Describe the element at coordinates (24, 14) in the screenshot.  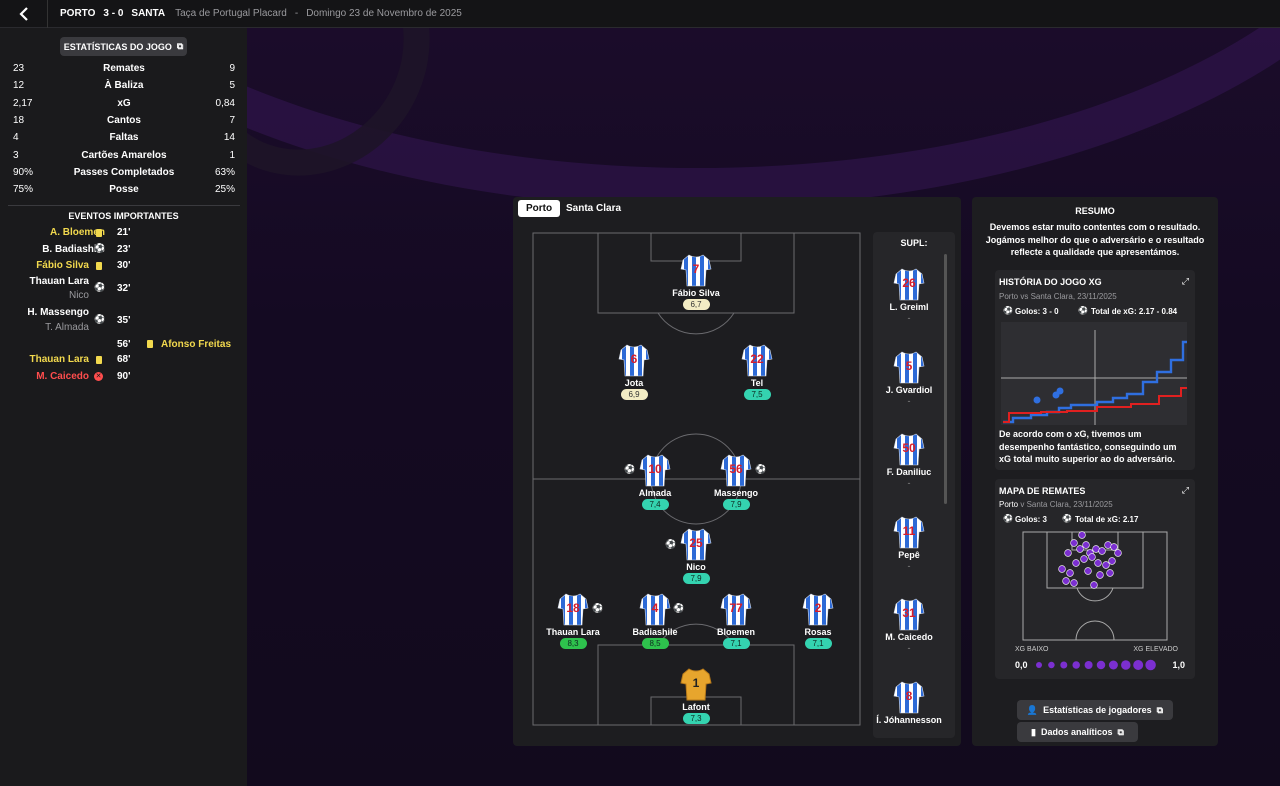
I see `back-button` at that location.